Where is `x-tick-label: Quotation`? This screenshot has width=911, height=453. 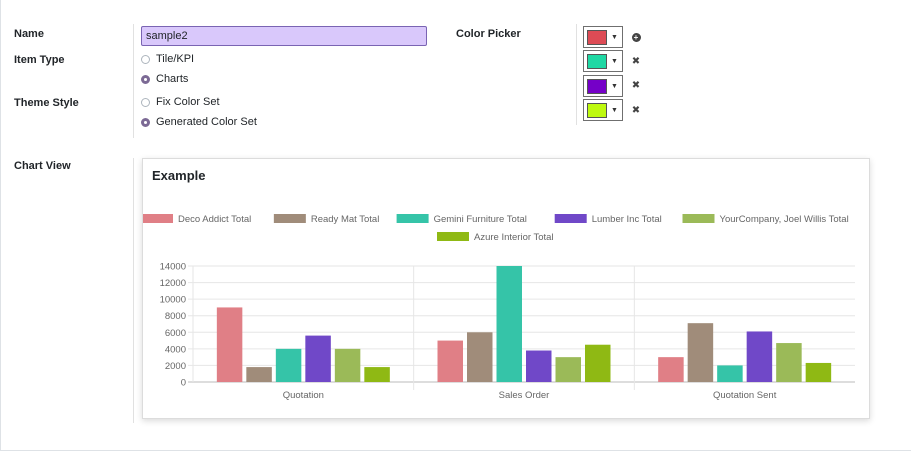 x-tick-label: Quotation is located at coordinates (303, 395).